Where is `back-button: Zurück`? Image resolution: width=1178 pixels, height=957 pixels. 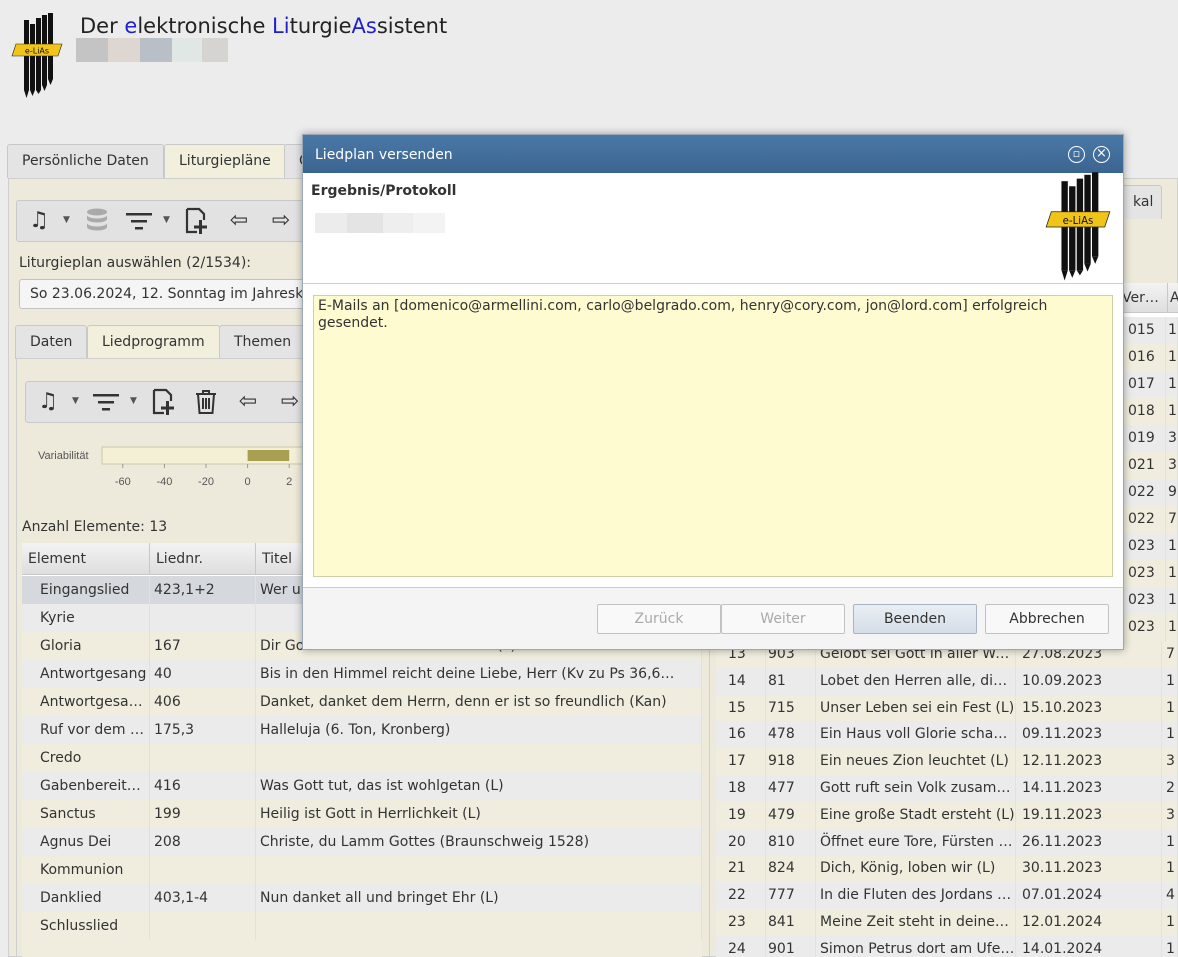 back-button: Zurück is located at coordinates (659, 619).